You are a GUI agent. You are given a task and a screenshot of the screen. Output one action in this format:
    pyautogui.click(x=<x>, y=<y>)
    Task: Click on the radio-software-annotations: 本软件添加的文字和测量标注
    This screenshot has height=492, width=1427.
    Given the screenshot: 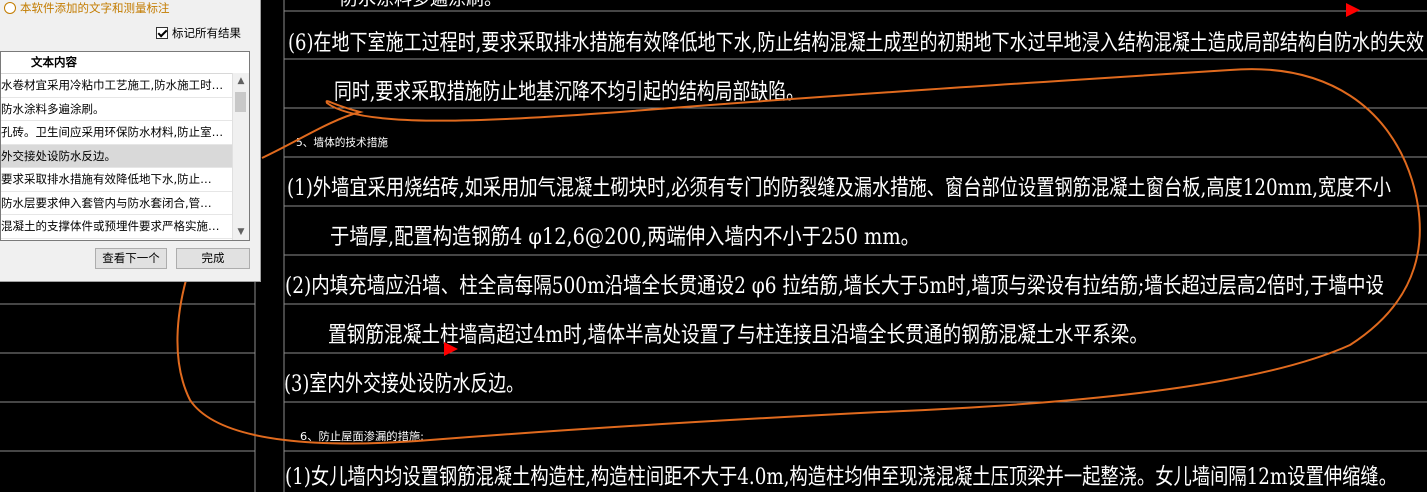 What is the action you would take?
    pyautogui.click(x=85, y=8)
    